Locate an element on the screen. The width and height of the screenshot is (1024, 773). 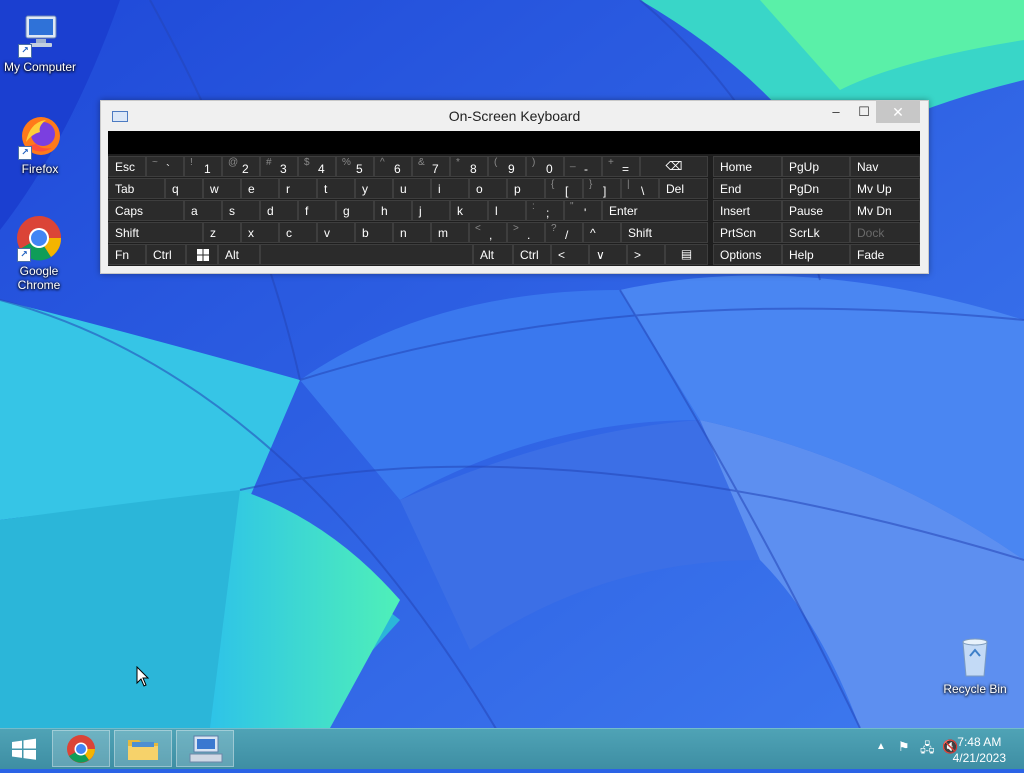
key-pause: Pause is located at coordinates (816, 210).